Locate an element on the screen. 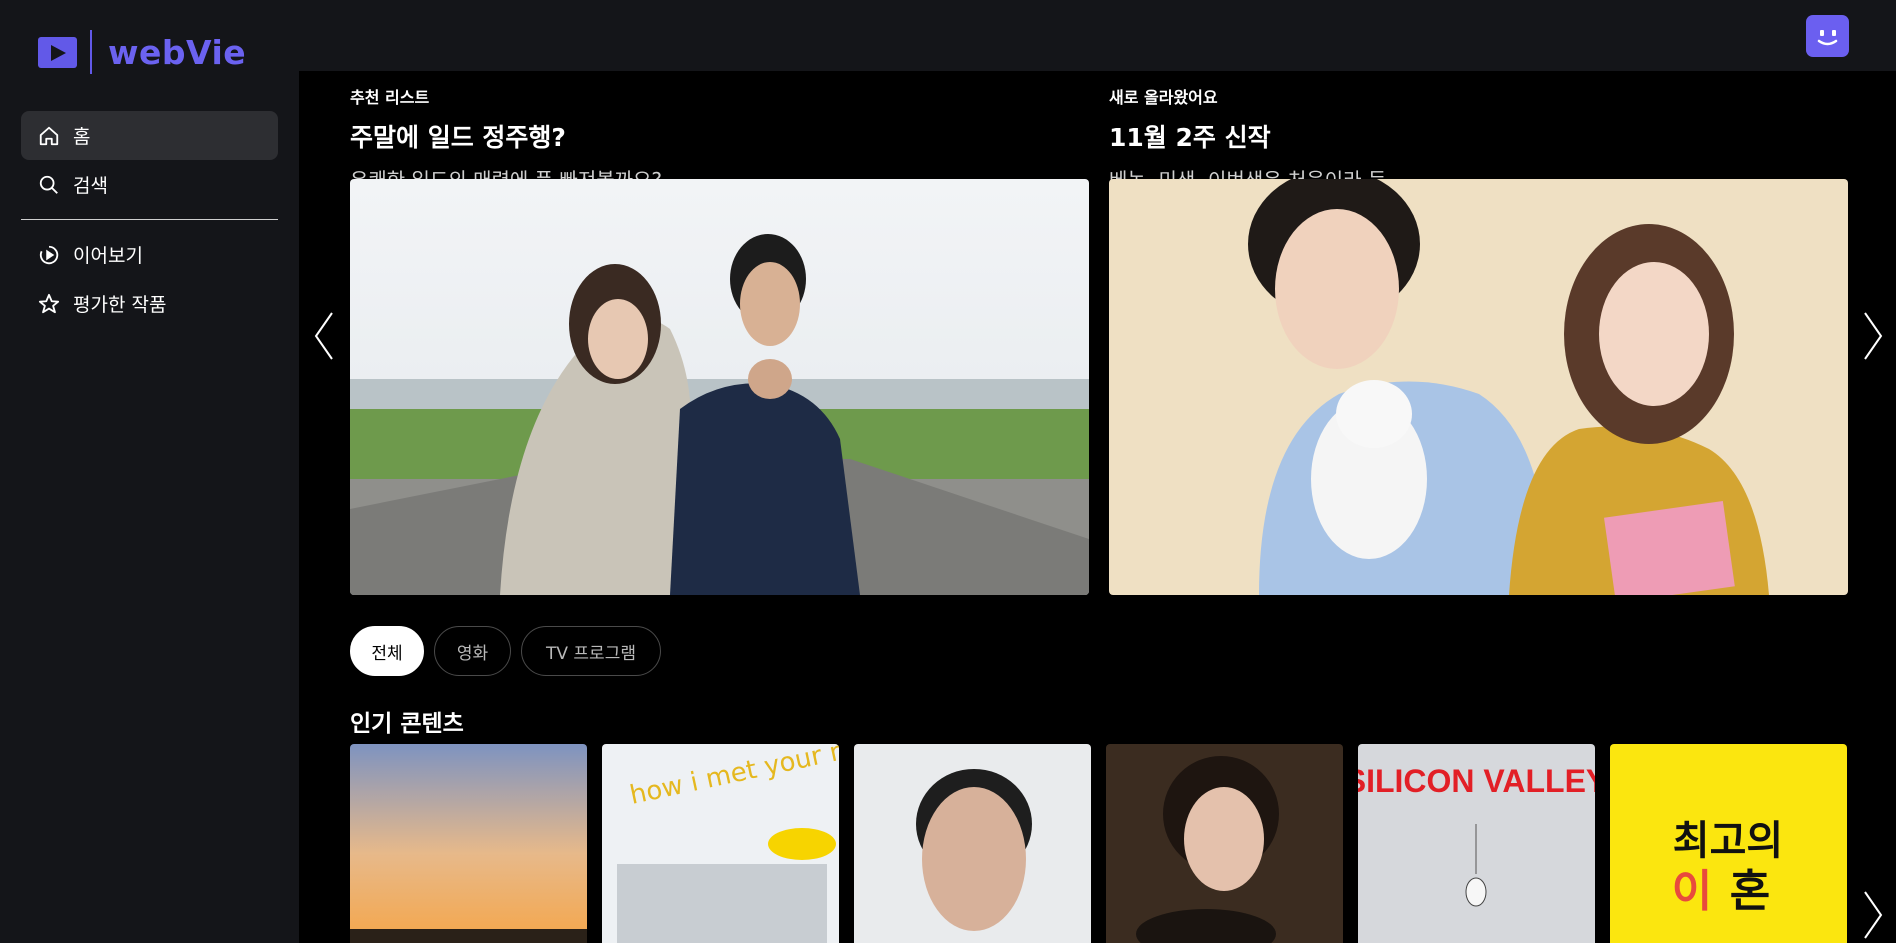  poster-title-line1: 최고의 is located at coordinates (1728, 841).